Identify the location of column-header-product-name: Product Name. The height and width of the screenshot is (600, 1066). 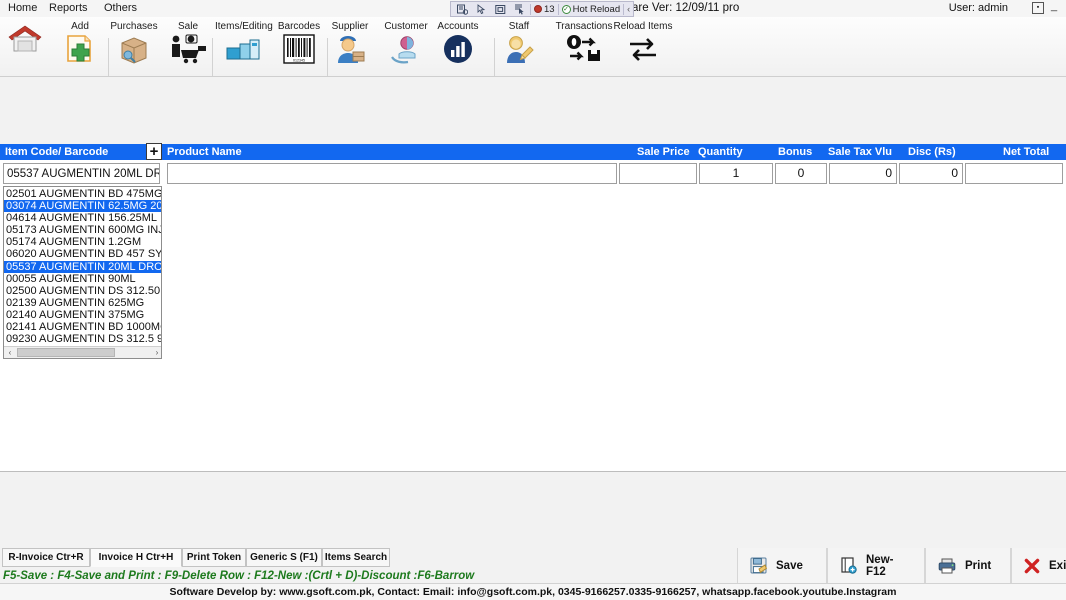
(204, 152).